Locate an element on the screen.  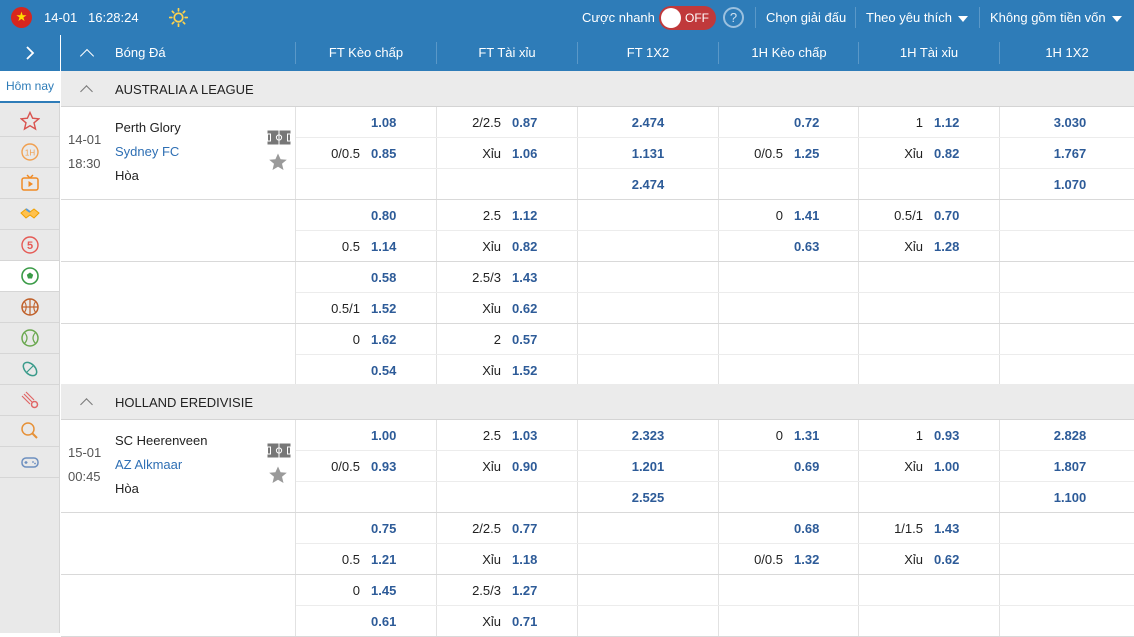
odds-value: 1.25 is located at coordinates (806, 153).